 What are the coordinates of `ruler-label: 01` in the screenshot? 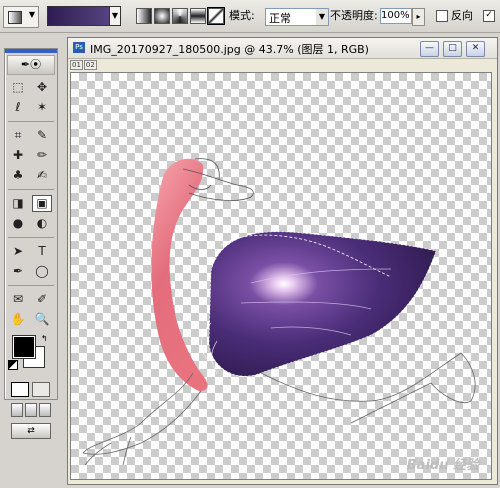 It's located at (76, 65).